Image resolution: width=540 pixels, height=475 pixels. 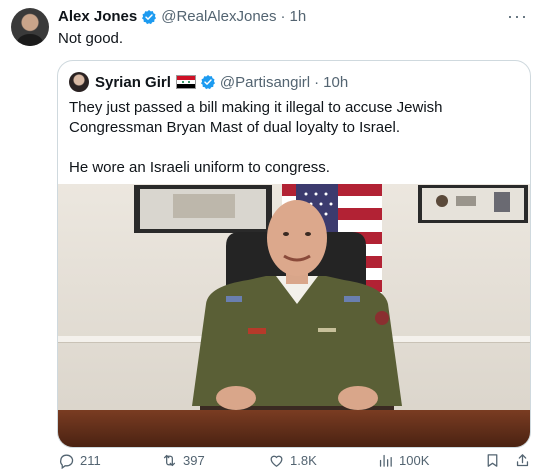 What do you see at coordinates (90, 460) in the screenshot?
I see `reply-count: 211` at bounding box center [90, 460].